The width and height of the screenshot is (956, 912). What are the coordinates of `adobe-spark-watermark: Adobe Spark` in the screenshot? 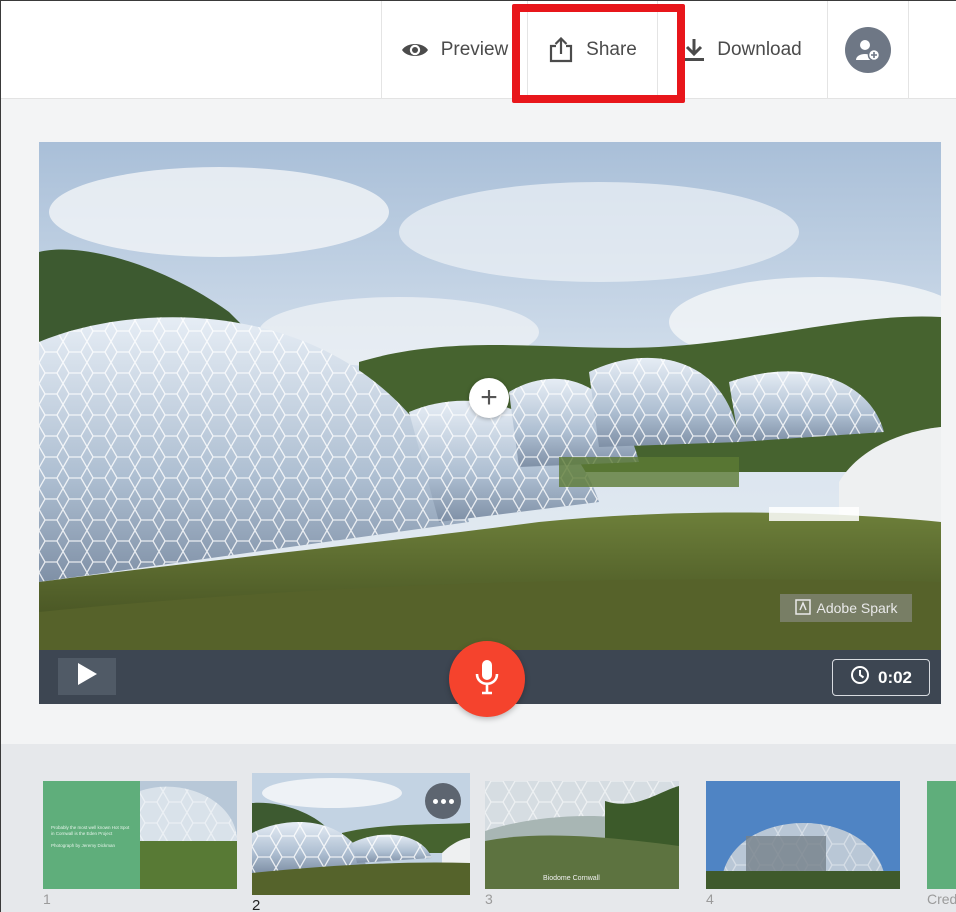 It's located at (846, 608).